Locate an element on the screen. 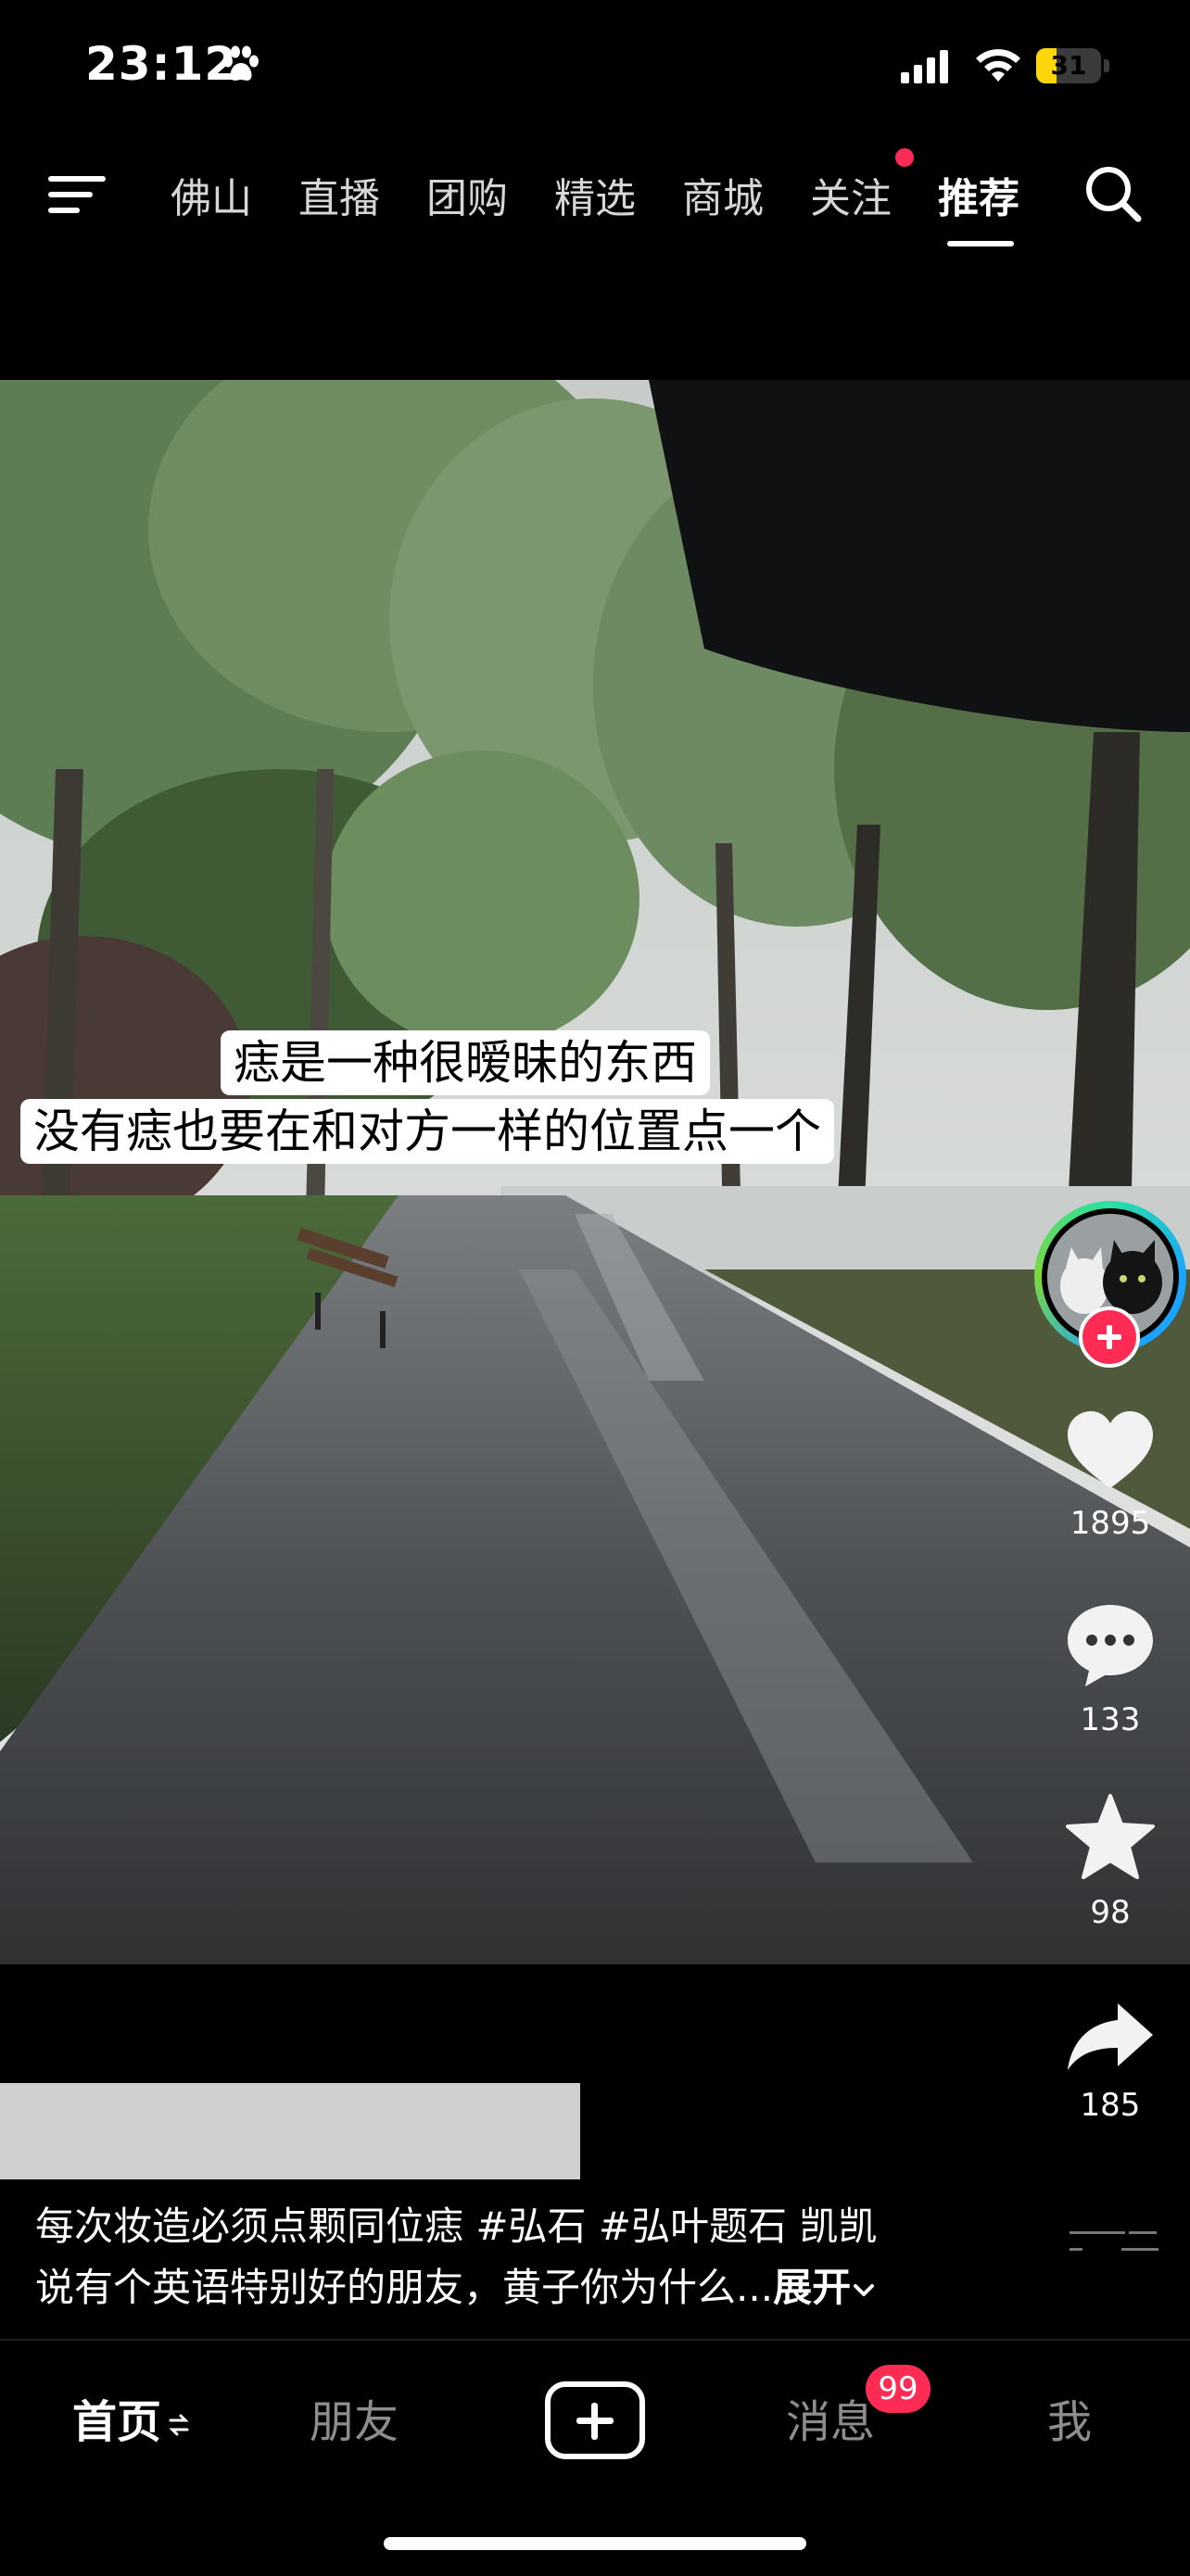 Image resolution: width=1190 pixels, height=2576 pixels. video-caption-line-2: 没有痣也要在和对方一样的位置点一个 is located at coordinates (427, 1131).